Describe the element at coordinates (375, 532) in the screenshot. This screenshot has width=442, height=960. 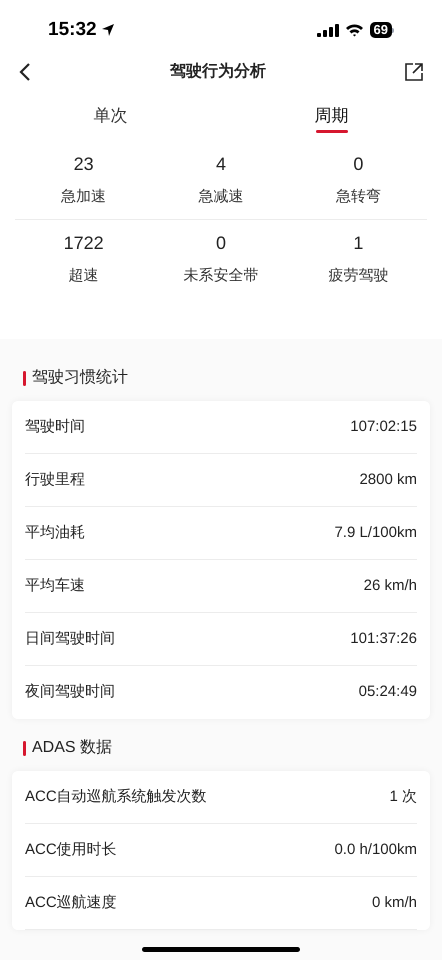
I see `row-value: 7.9 L/100km` at that location.